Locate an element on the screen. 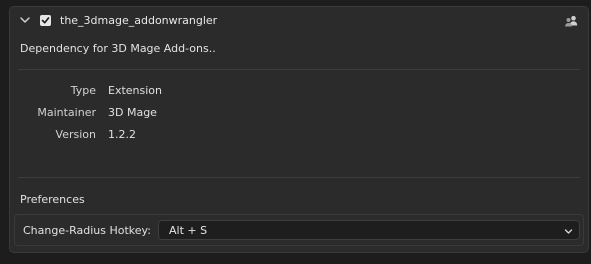 The height and width of the screenshot is (264, 591). info-label: Maintainer is located at coordinates (66, 112).